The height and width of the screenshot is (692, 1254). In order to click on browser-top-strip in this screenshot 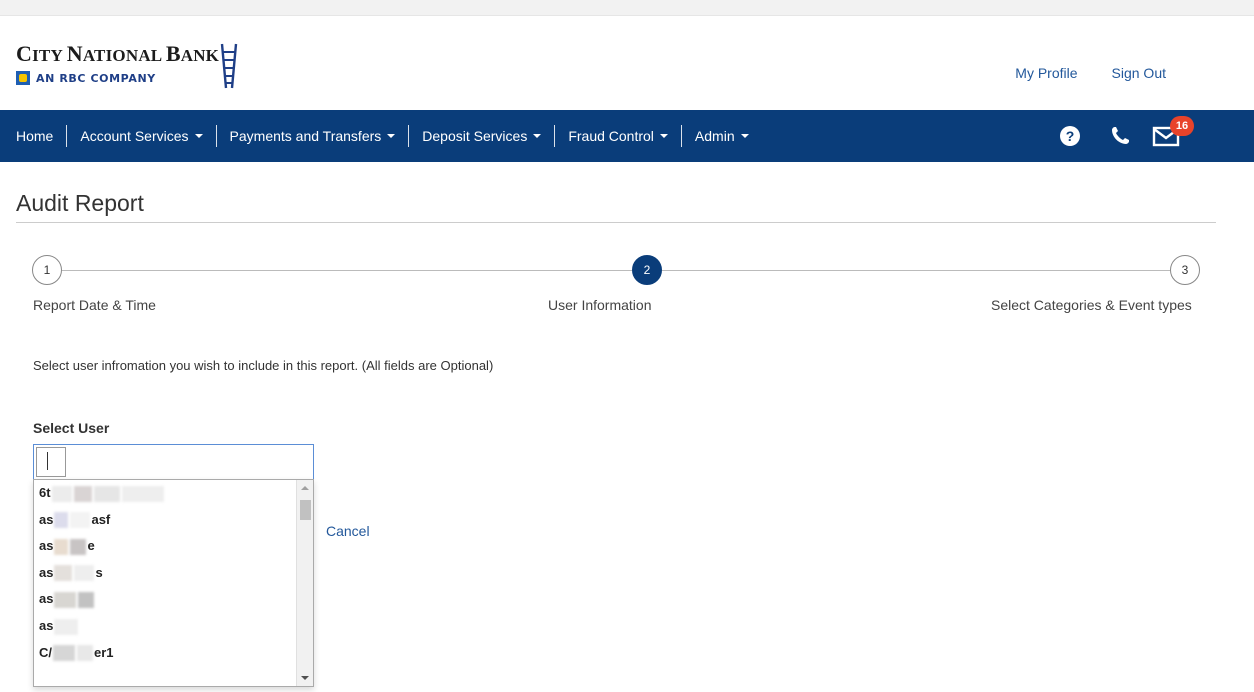, I will do `click(627, 8)`.